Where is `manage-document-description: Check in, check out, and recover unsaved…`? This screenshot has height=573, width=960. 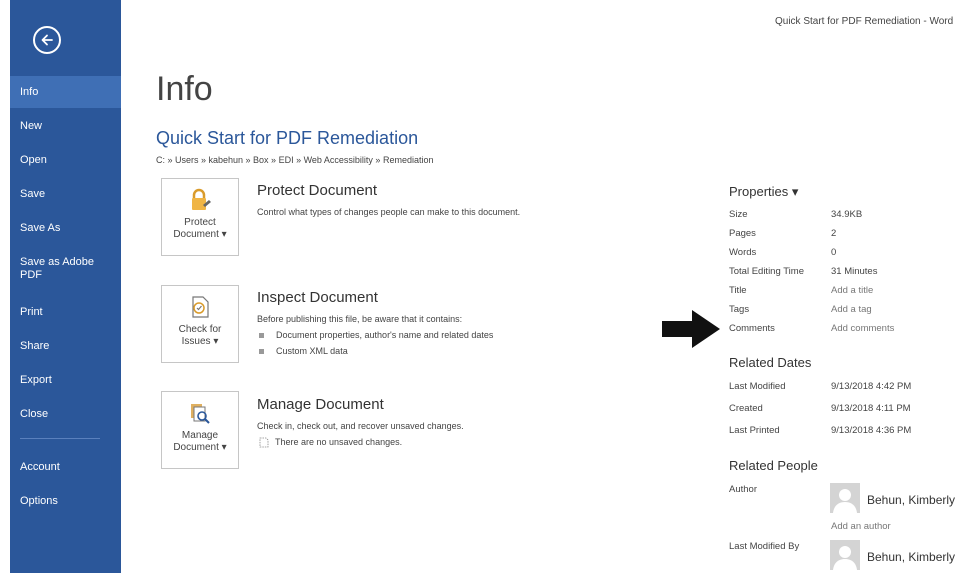 manage-document-description: Check in, check out, and recover unsaved… is located at coordinates (360, 426).